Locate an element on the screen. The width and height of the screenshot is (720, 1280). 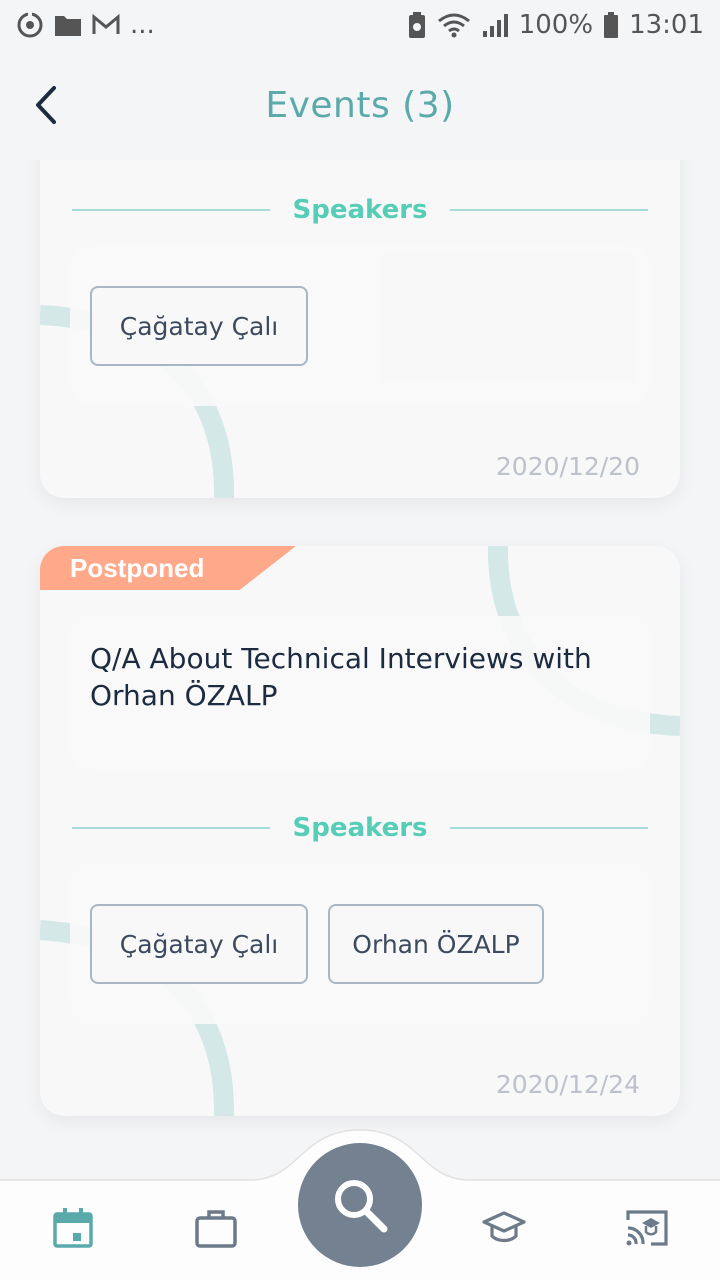
status-right: 100% 13:01 is located at coordinates (555, 25).